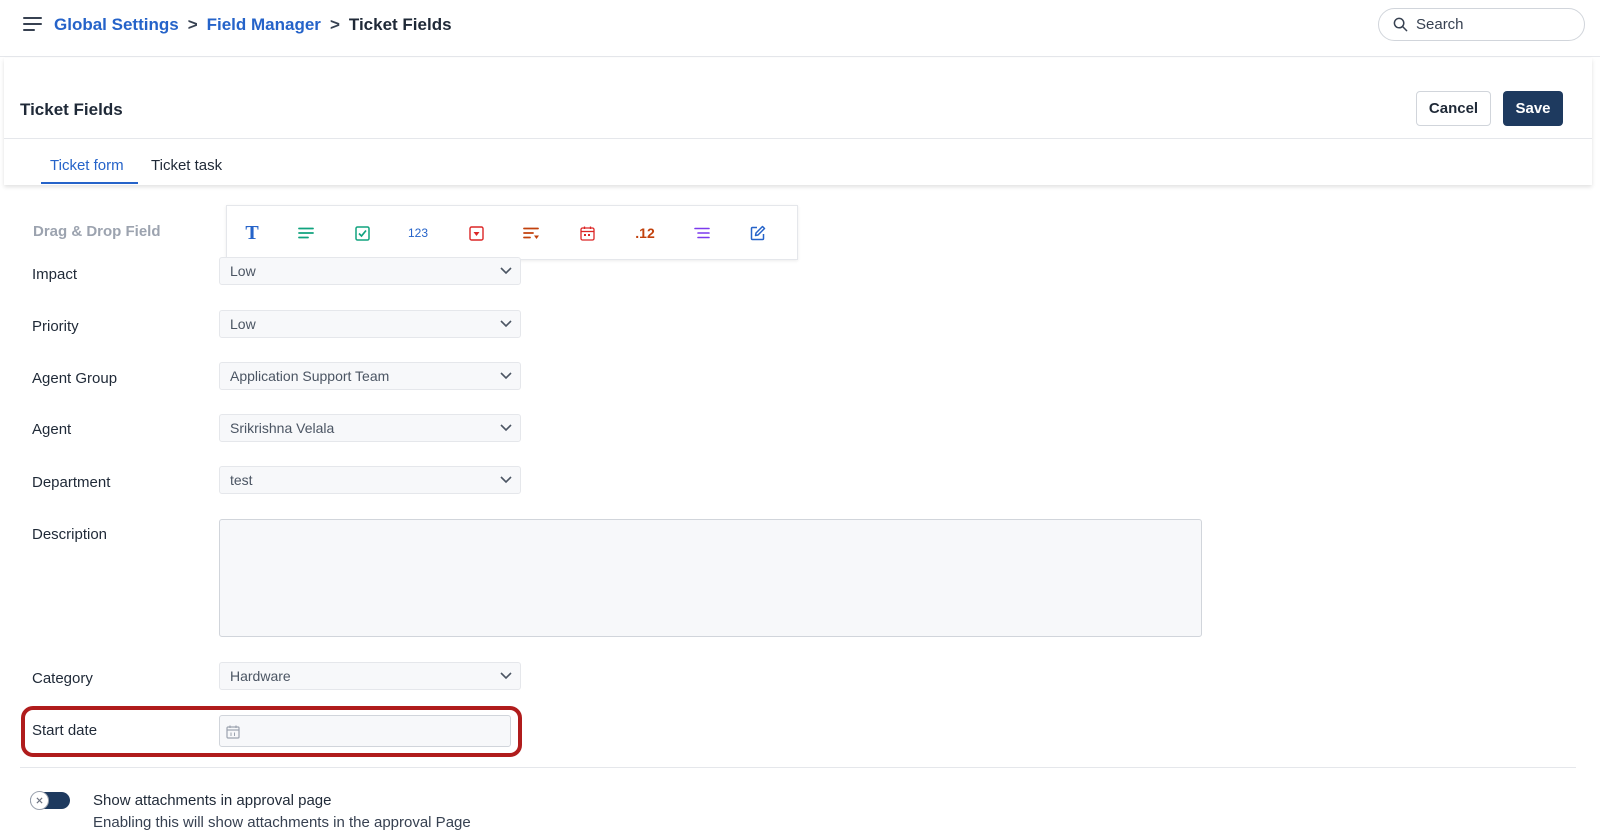 Image resolution: width=1600 pixels, height=838 pixels. What do you see at coordinates (50, 800) in the screenshot?
I see `attachments-toggle` at bounding box center [50, 800].